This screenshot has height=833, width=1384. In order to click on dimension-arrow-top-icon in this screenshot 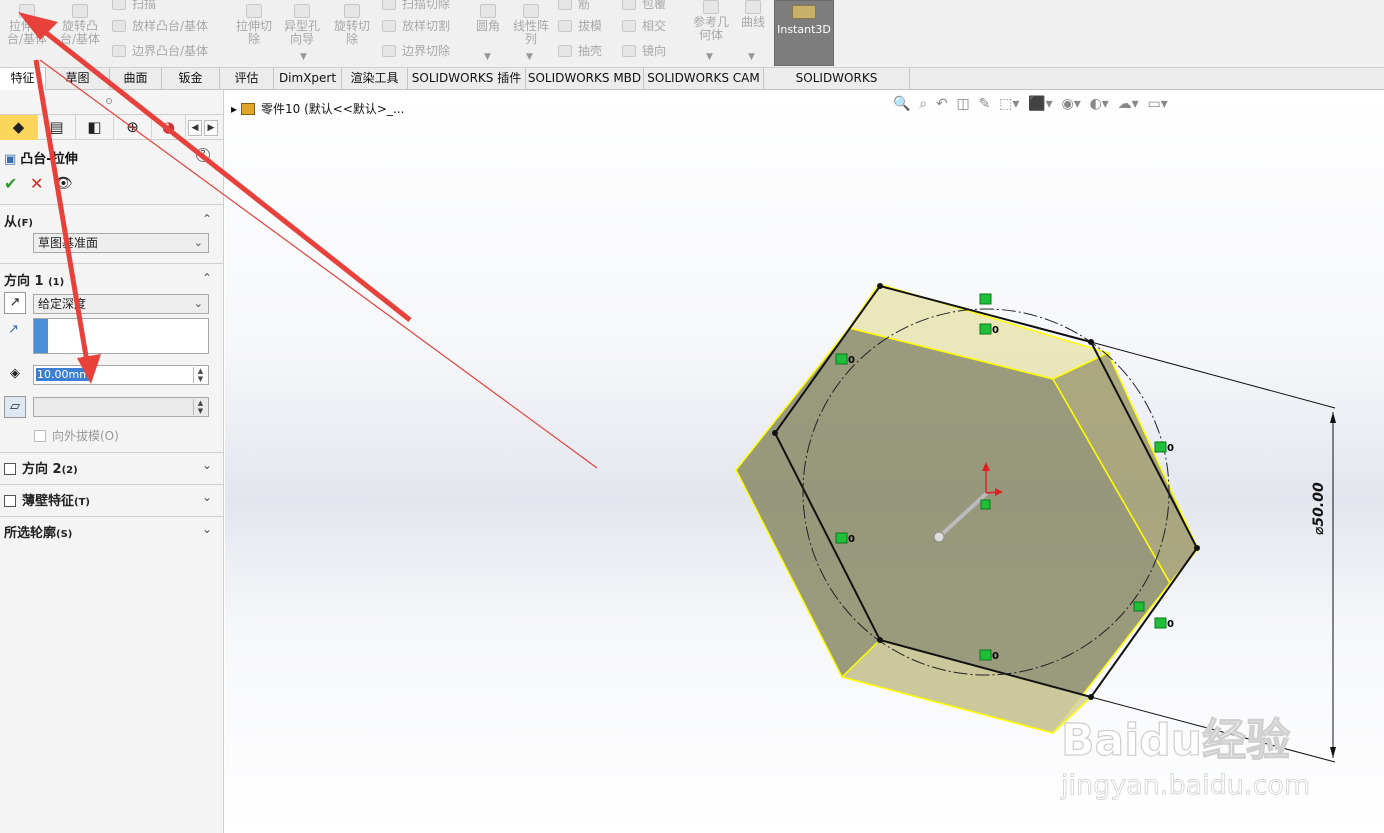, I will do `click(1333, 417)`.